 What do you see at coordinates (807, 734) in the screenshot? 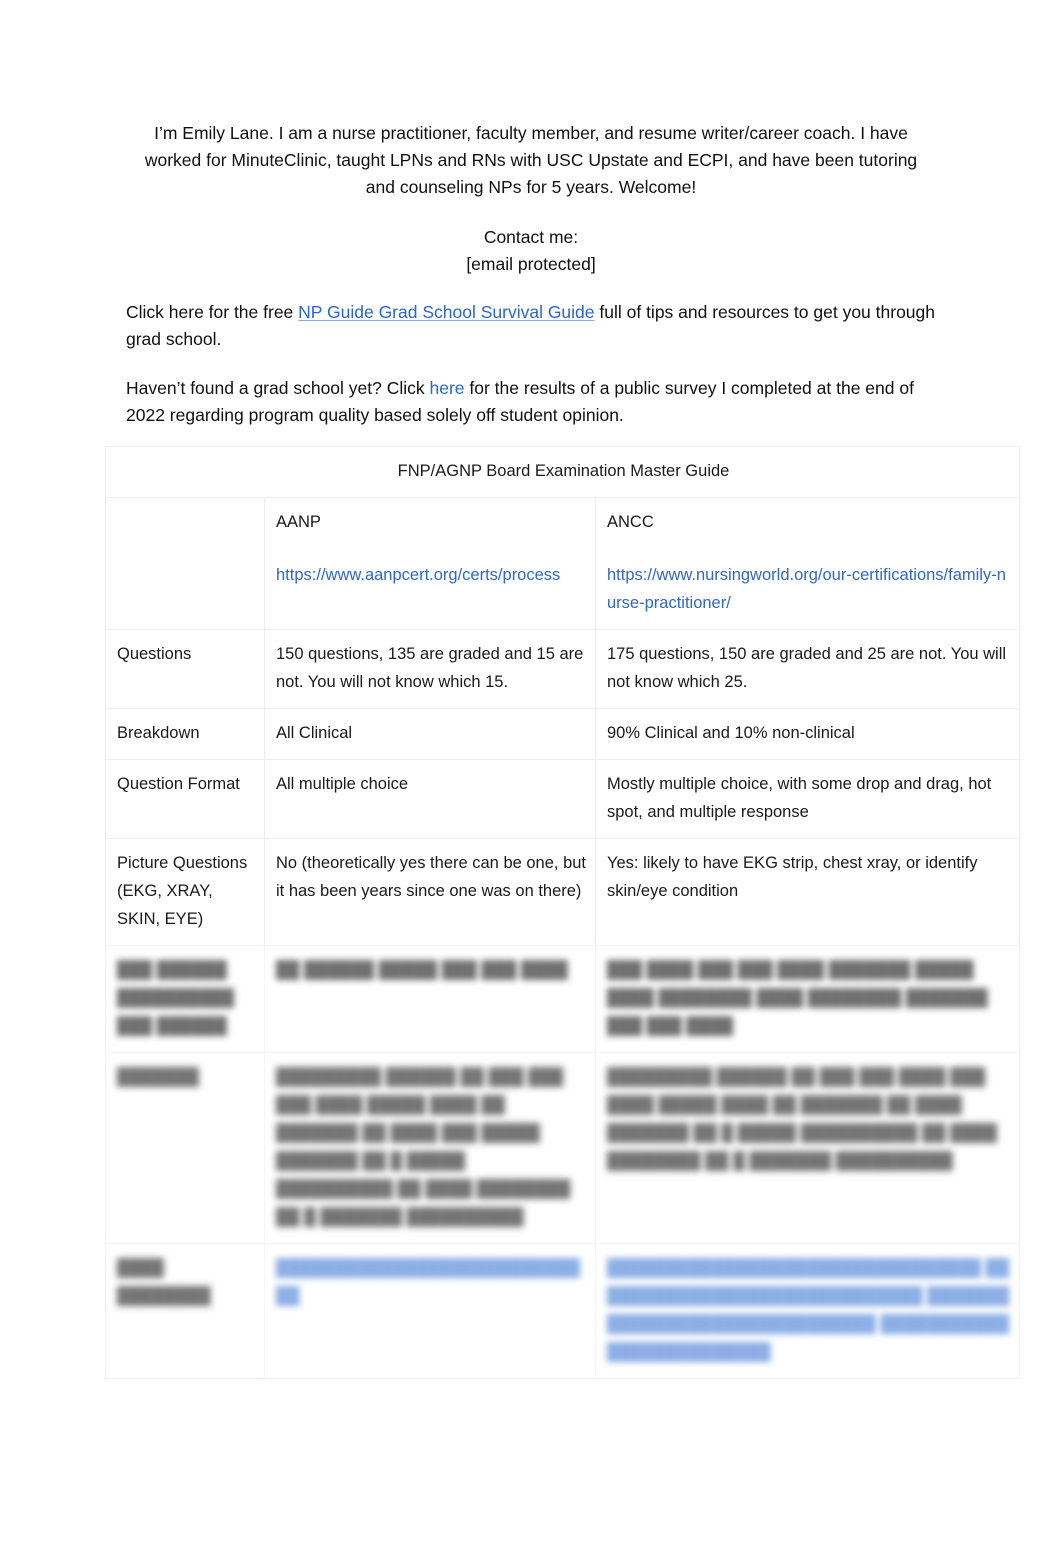
I see `row-ancc-value: 90% Clinical and 10% non-clinical` at bounding box center [807, 734].